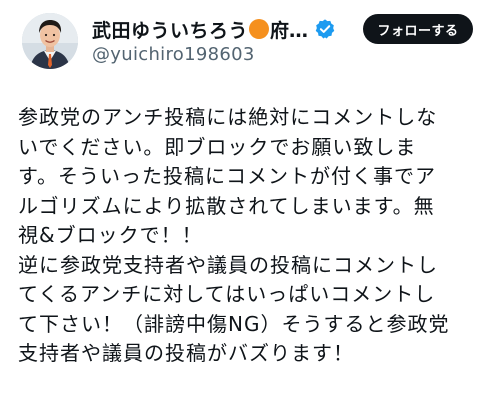 The image size is (500, 411). Describe the element at coordinates (173, 54) in the screenshot. I see `user-handle: @yuichiro198603` at that location.